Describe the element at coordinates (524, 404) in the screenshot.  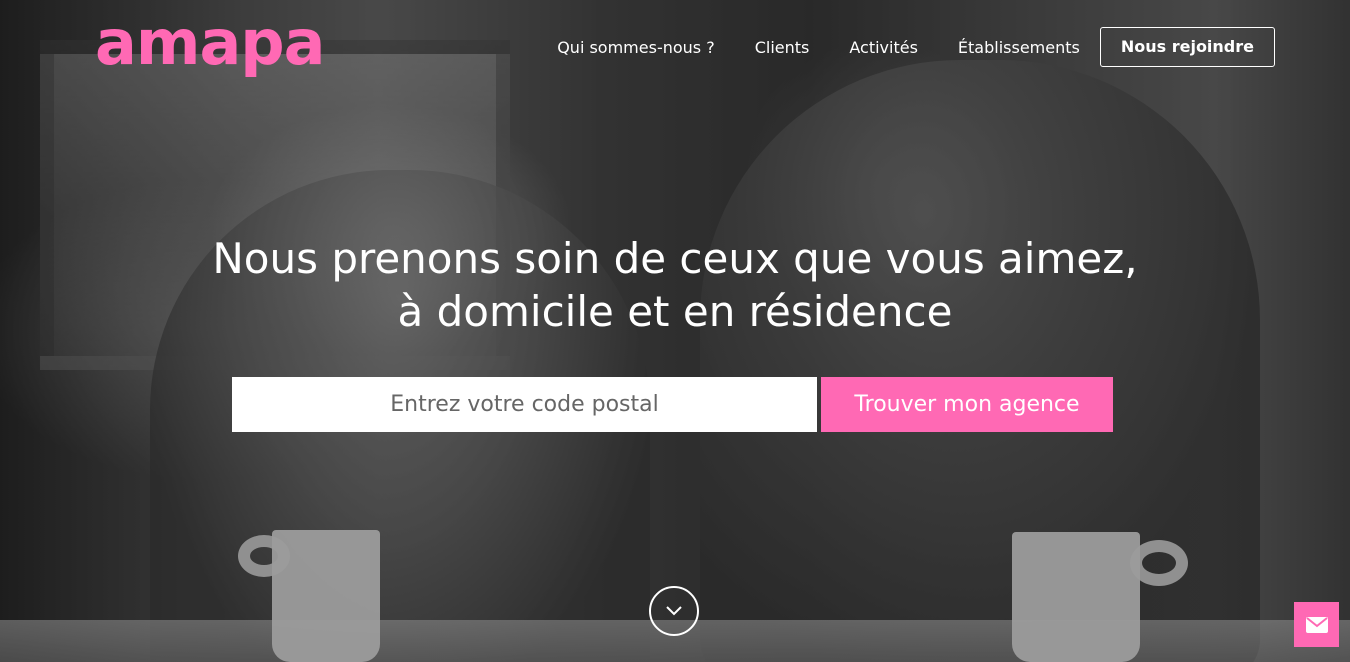
I see `postal-code-input` at that location.